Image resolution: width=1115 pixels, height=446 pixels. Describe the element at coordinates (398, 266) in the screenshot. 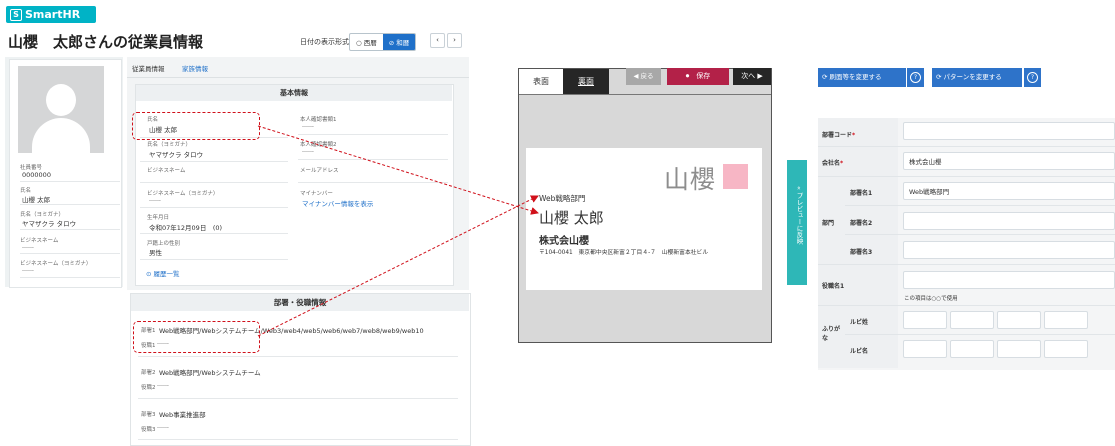

I see `dept-mapping-arrow` at that location.